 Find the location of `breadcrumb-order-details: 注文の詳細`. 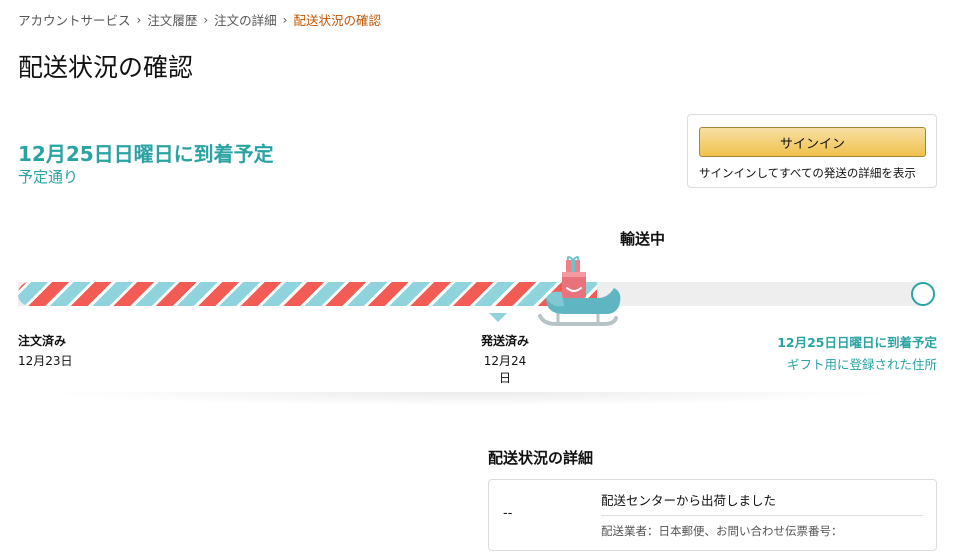

breadcrumb-order-details: 注文の詳細 is located at coordinates (245, 19).